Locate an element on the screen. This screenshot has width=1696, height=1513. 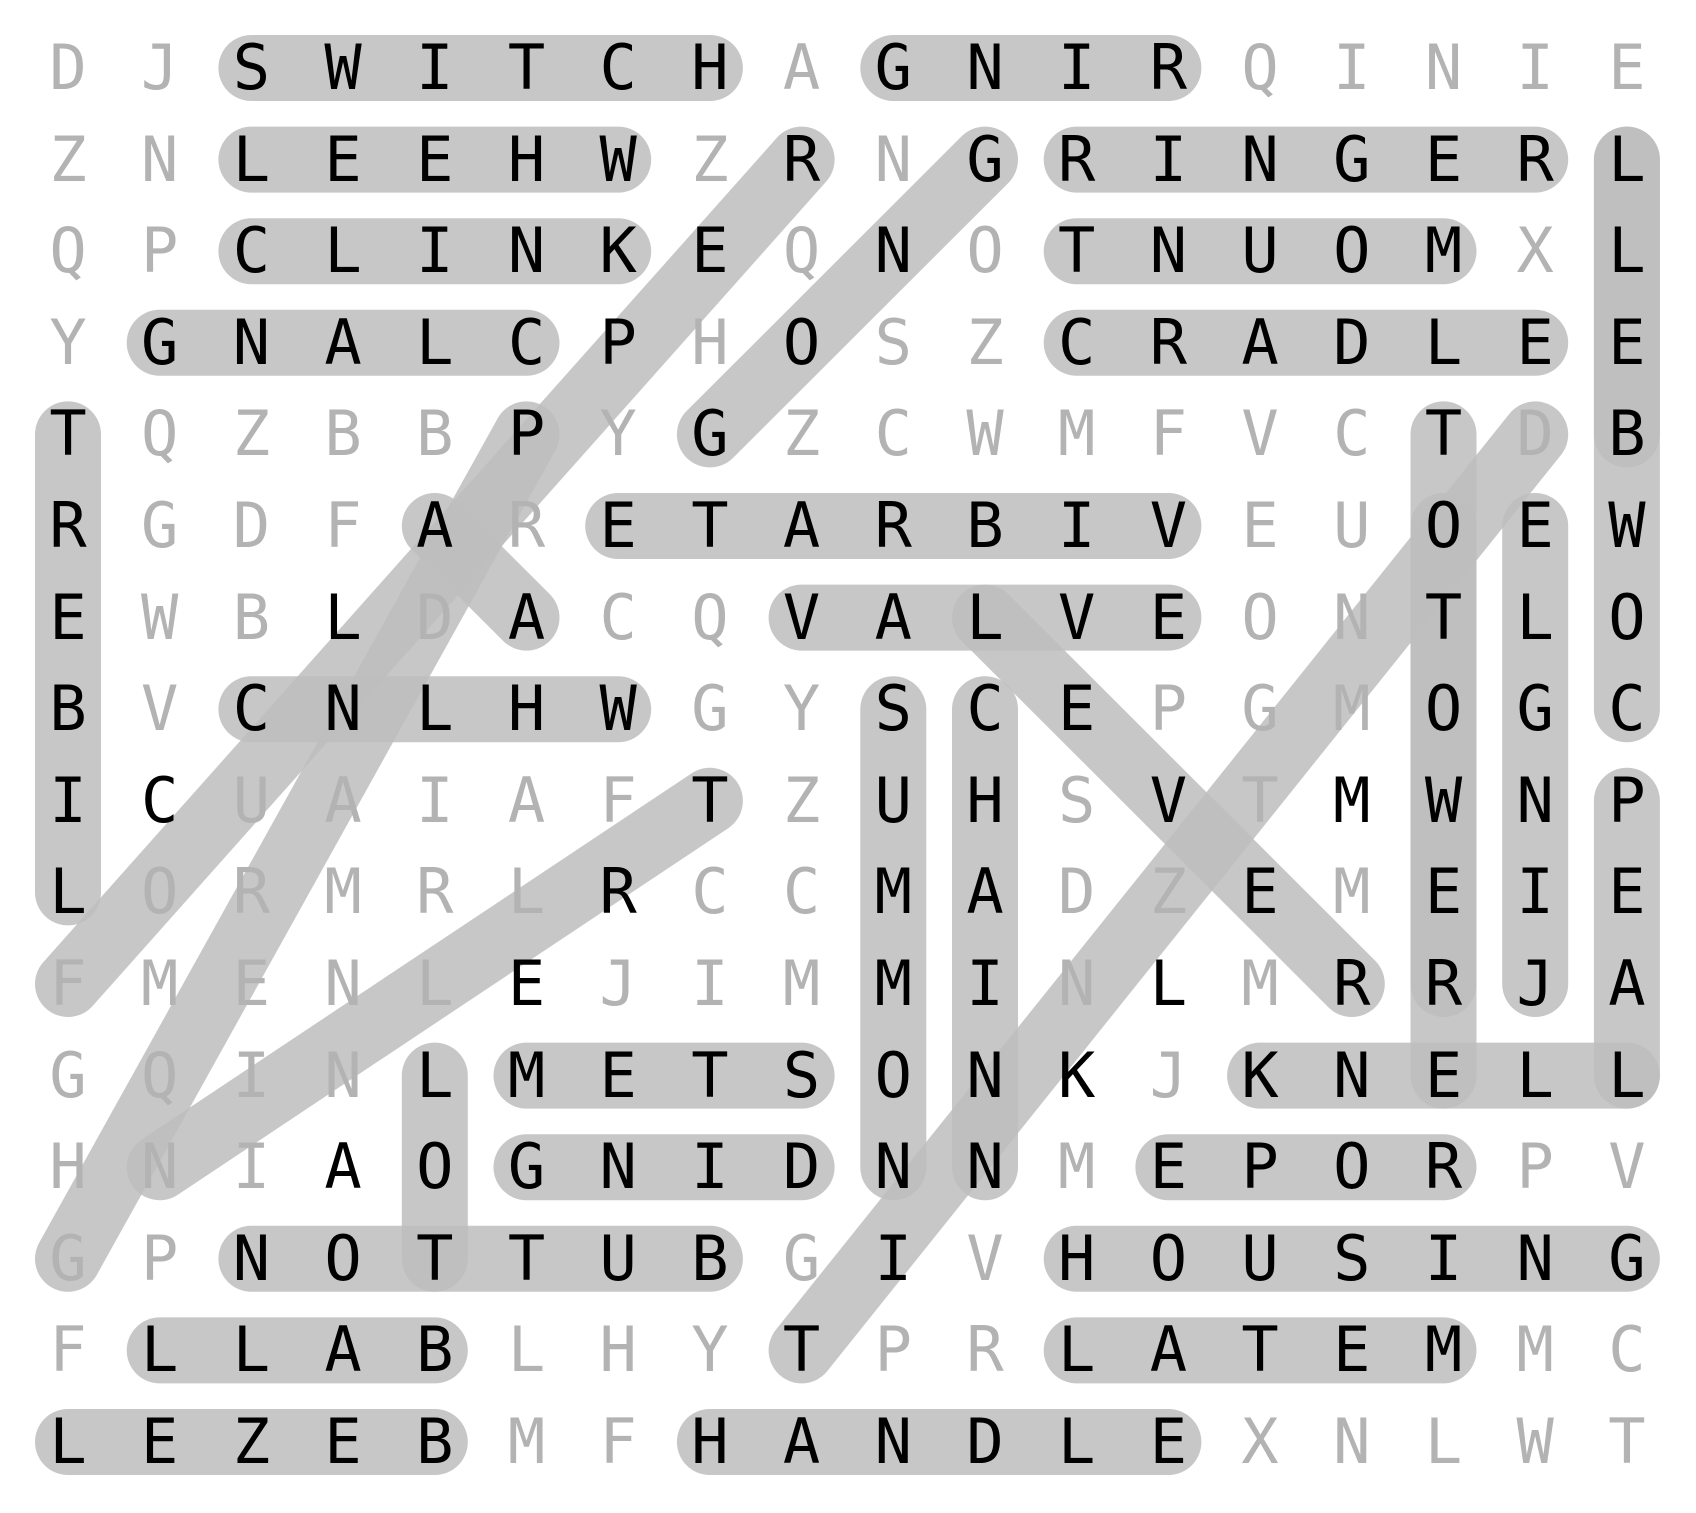
grid-letter: K is located at coordinates (618, 251).